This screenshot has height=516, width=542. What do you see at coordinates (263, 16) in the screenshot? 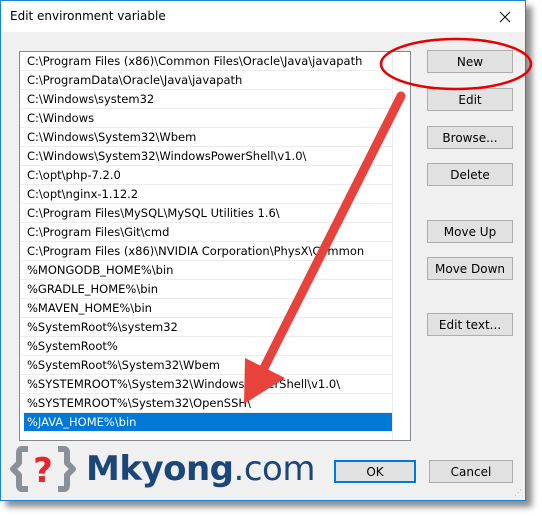
I see `title-bar: Edit environment variable` at bounding box center [263, 16].